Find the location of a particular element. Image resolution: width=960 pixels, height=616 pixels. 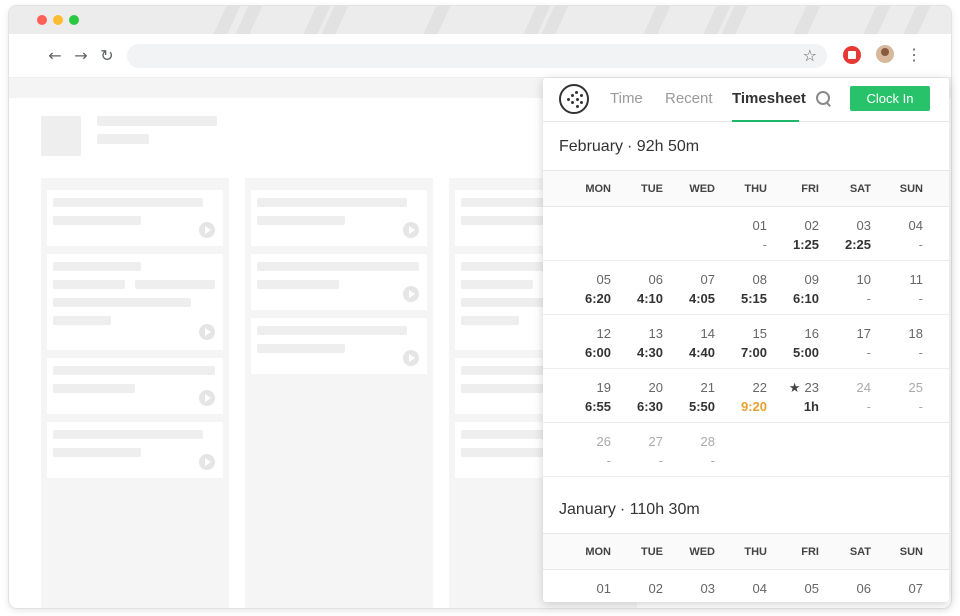

day-cell: 05 6:20 is located at coordinates (585, 287).